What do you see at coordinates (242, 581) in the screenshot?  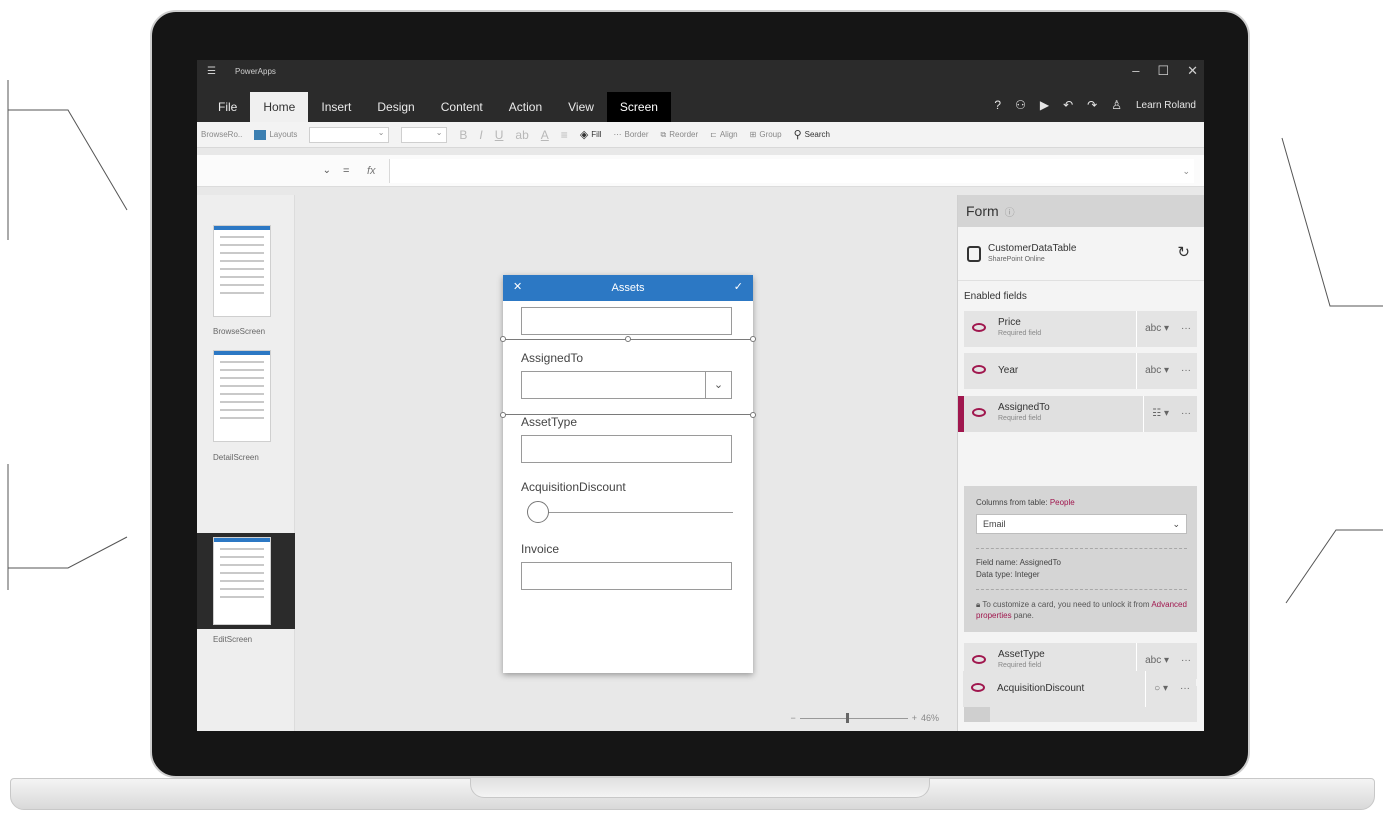 I see `screen-thumbnail-edit` at bounding box center [242, 581].